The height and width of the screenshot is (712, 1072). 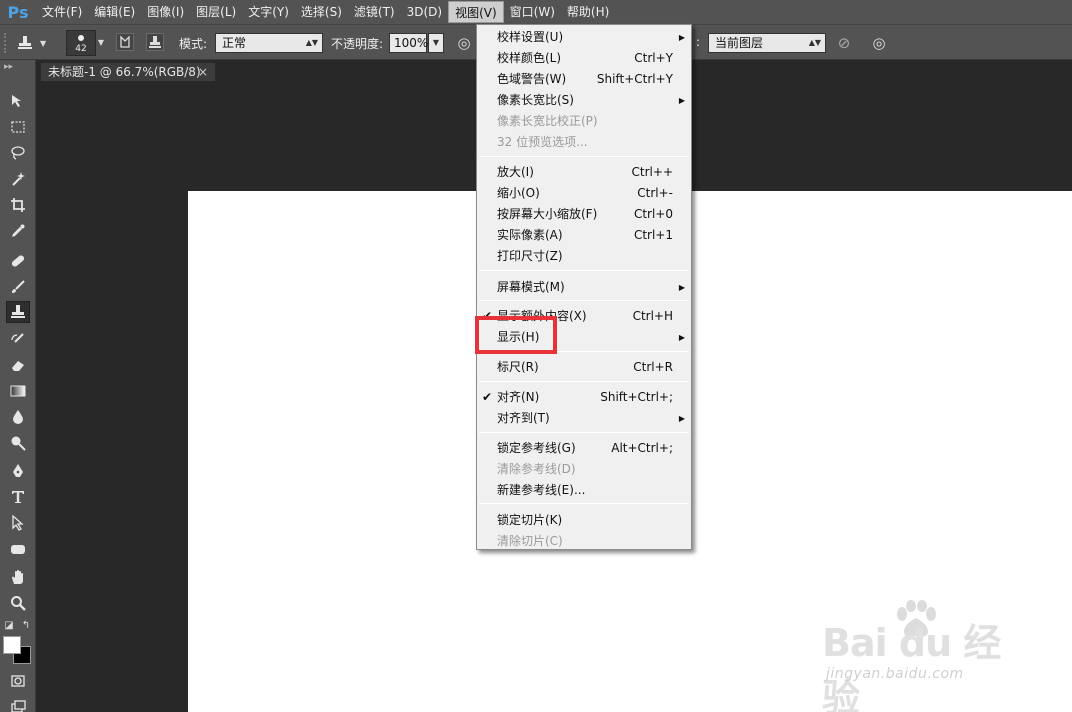 I want to click on bandage-icon, so click(x=18, y=261).